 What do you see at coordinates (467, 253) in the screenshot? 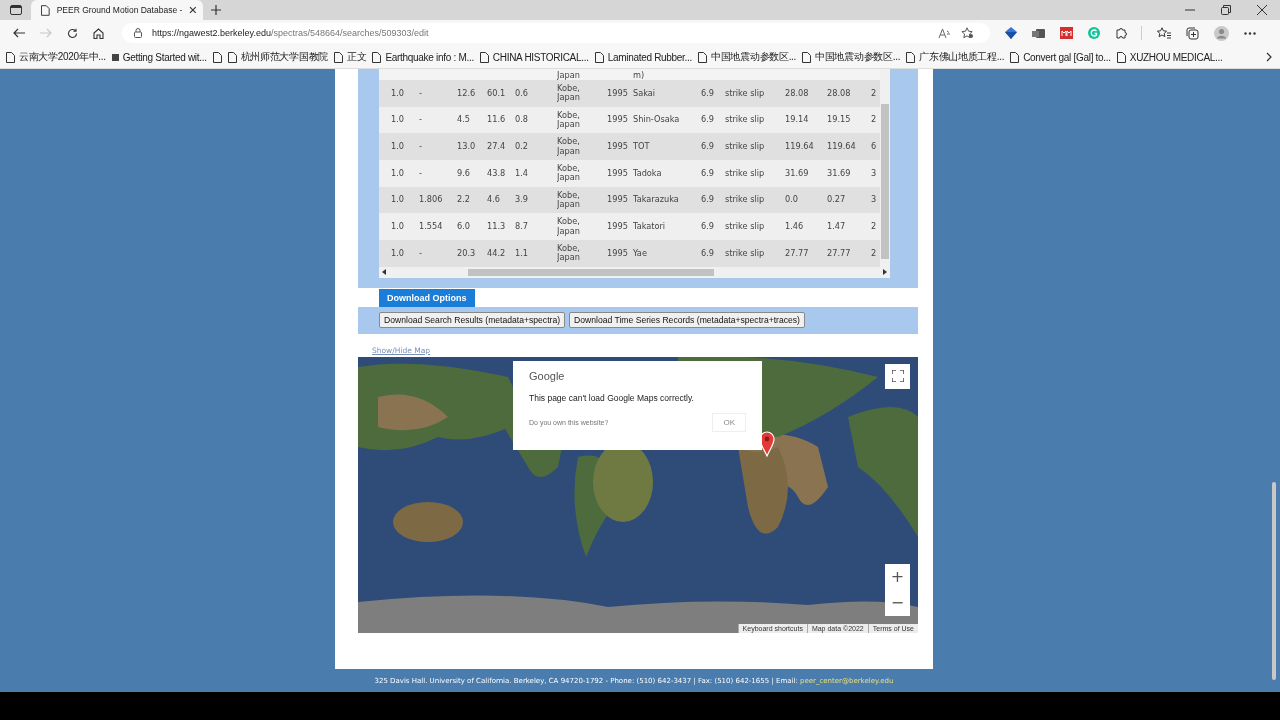
I see `table-cell-text: 20.3` at bounding box center [467, 253].